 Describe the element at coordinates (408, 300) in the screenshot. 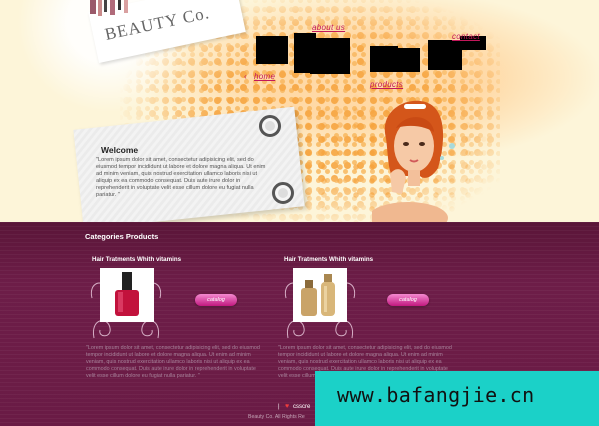

I see `product-2-catalog-button: catalog` at that location.